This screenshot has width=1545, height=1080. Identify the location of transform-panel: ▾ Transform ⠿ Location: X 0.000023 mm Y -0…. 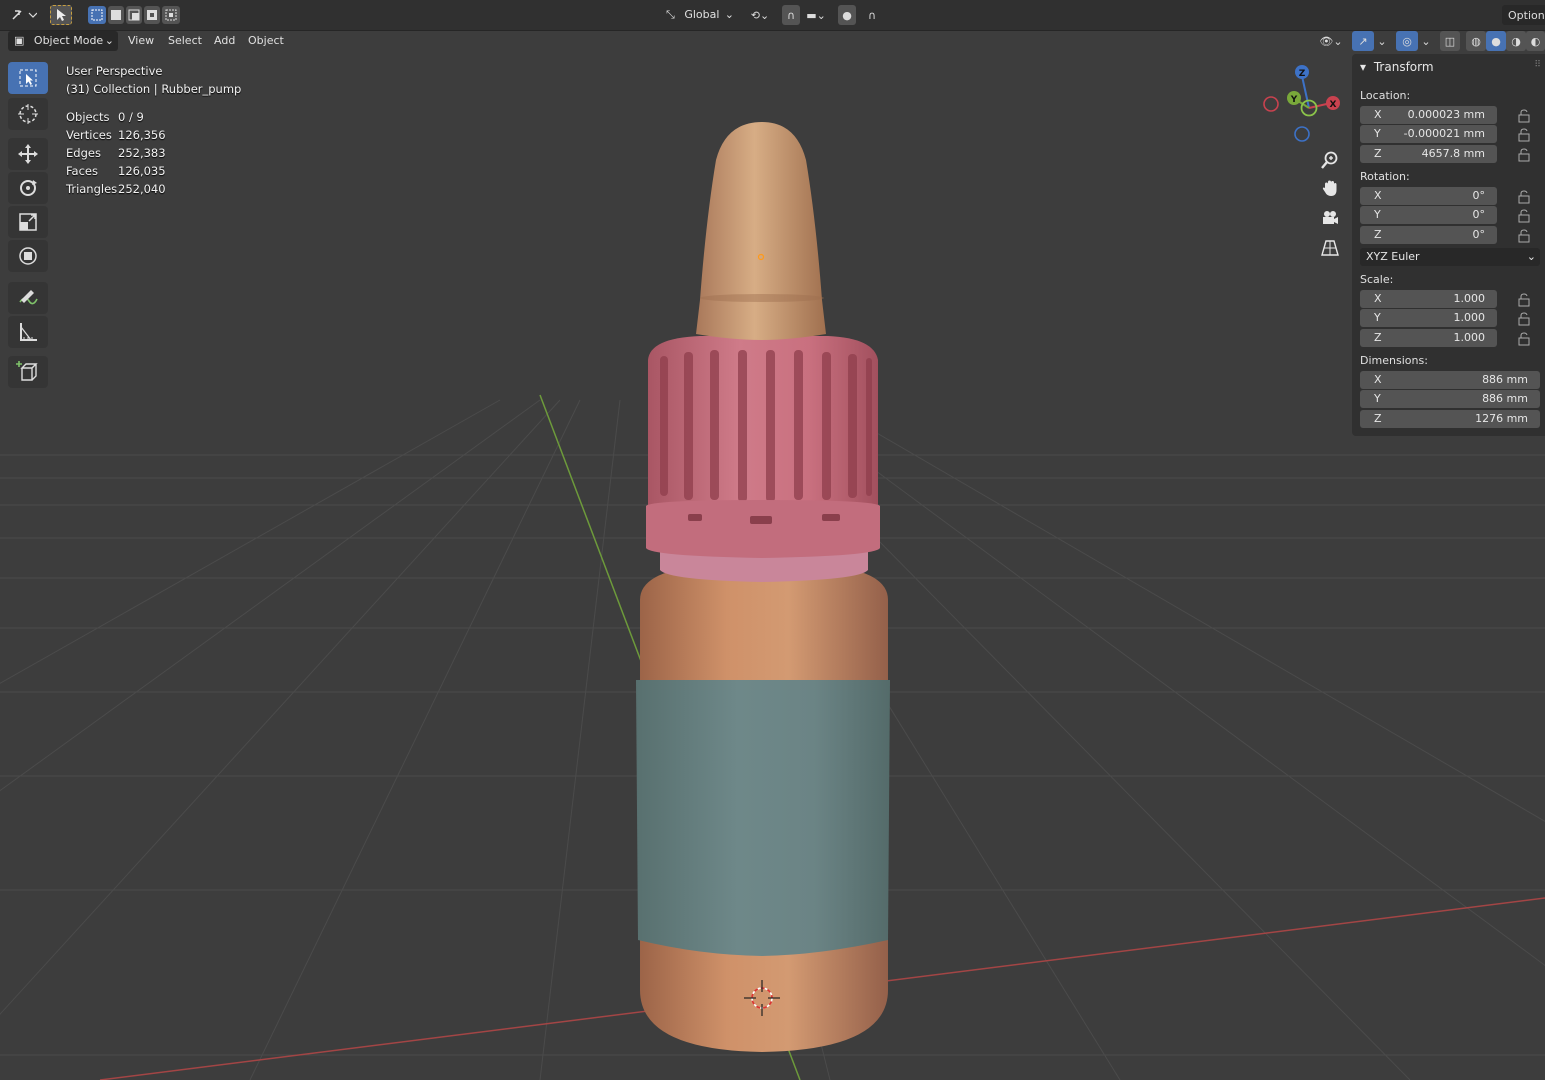
(1448, 245).